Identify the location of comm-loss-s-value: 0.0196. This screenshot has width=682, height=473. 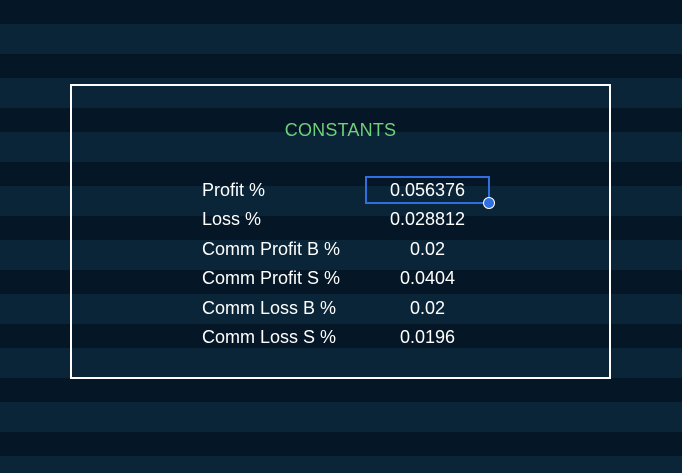
(427, 337).